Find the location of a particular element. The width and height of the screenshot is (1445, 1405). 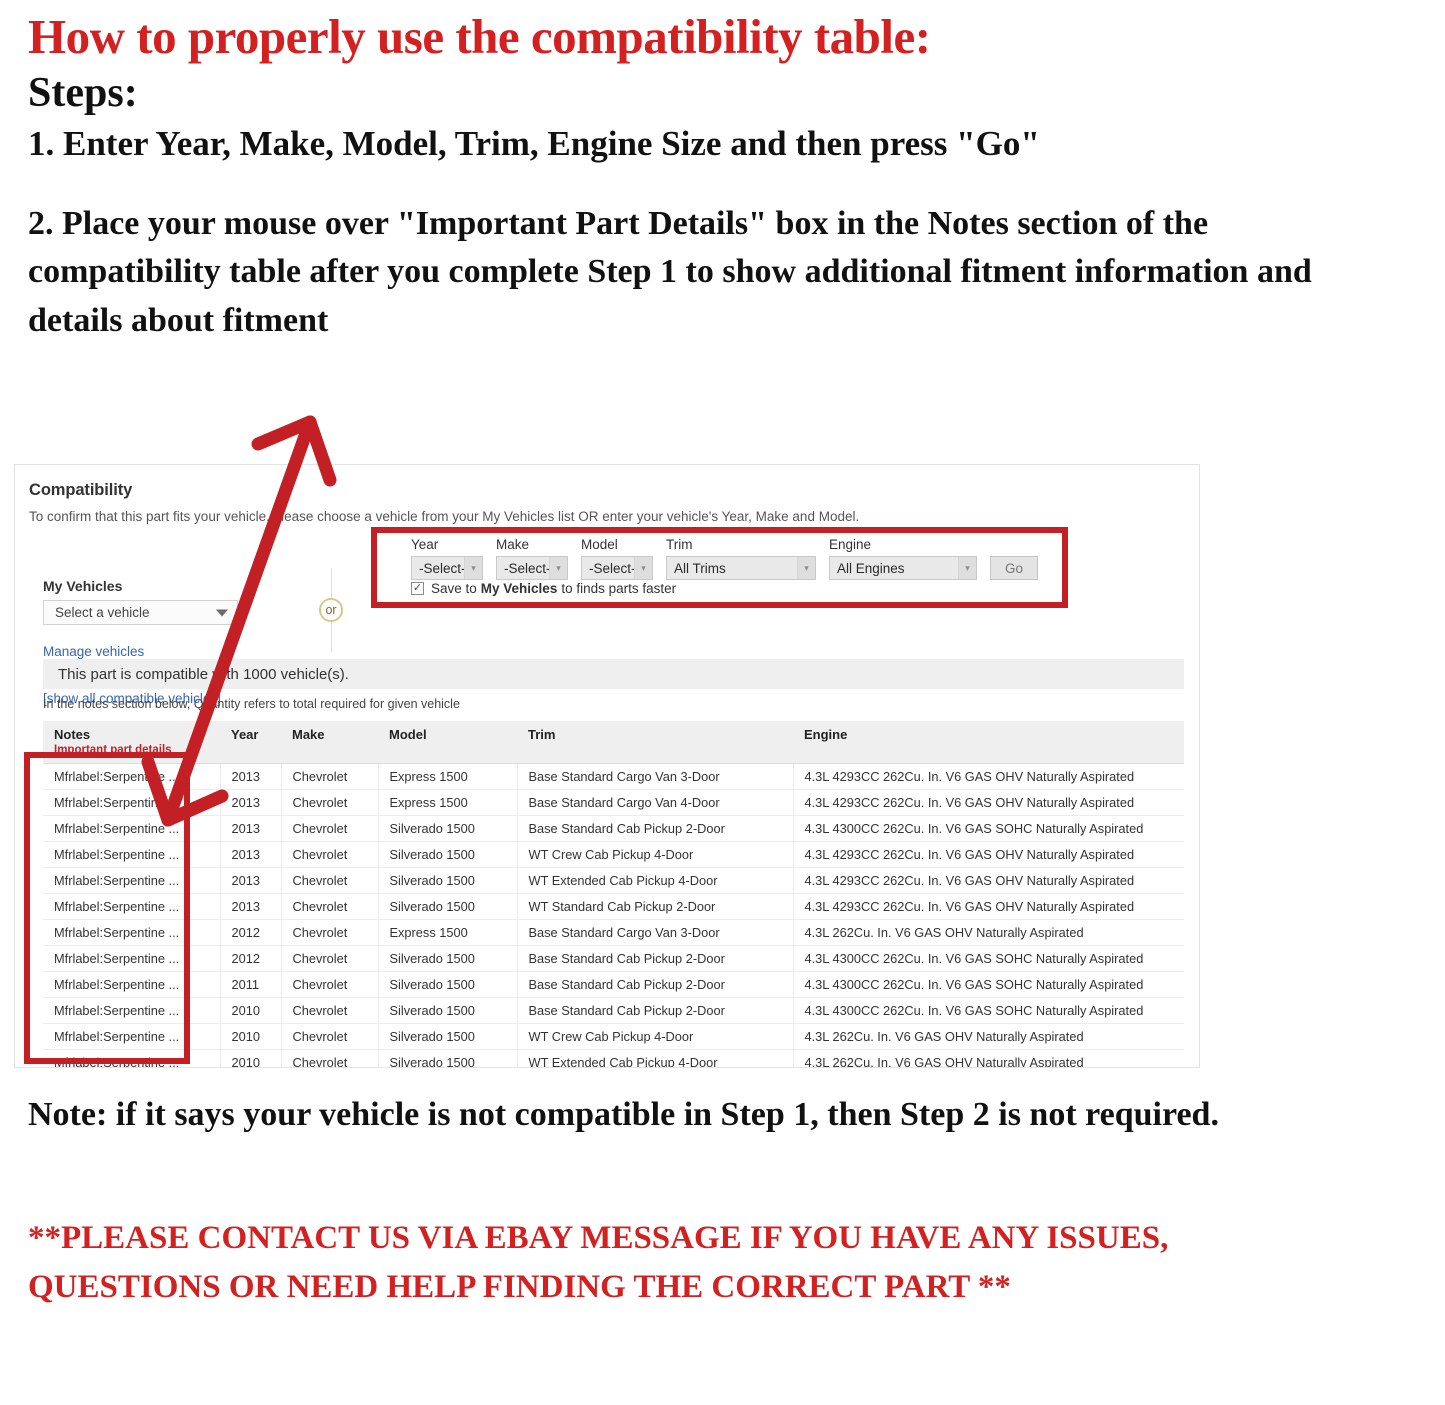

go-button: Go is located at coordinates (1014, 568).